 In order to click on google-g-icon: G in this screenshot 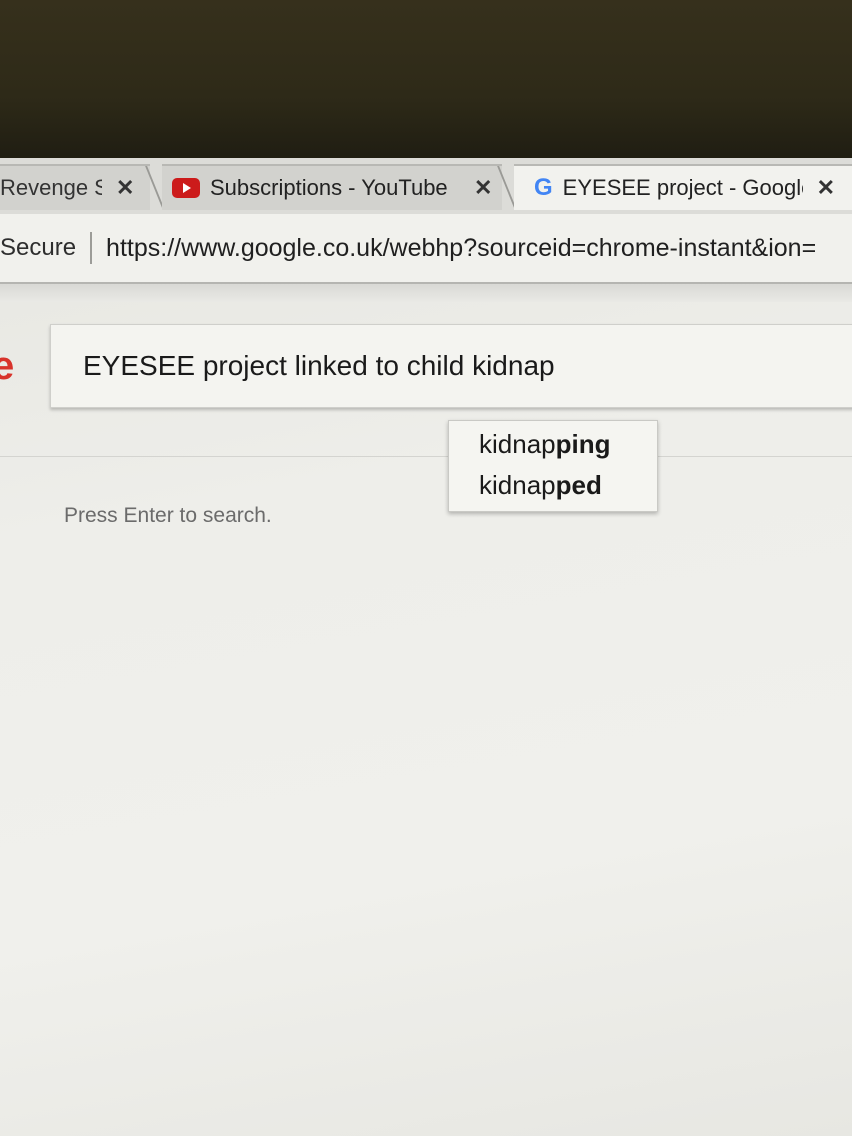, I will do `click(543, 187)`.